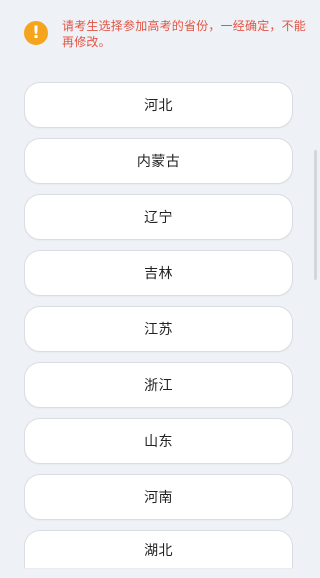 This screenshot has height=578, width=320. Describe the element at coordinates (158, 105) in the screenshot. I see `province-button-hebei: 河北` at that location.